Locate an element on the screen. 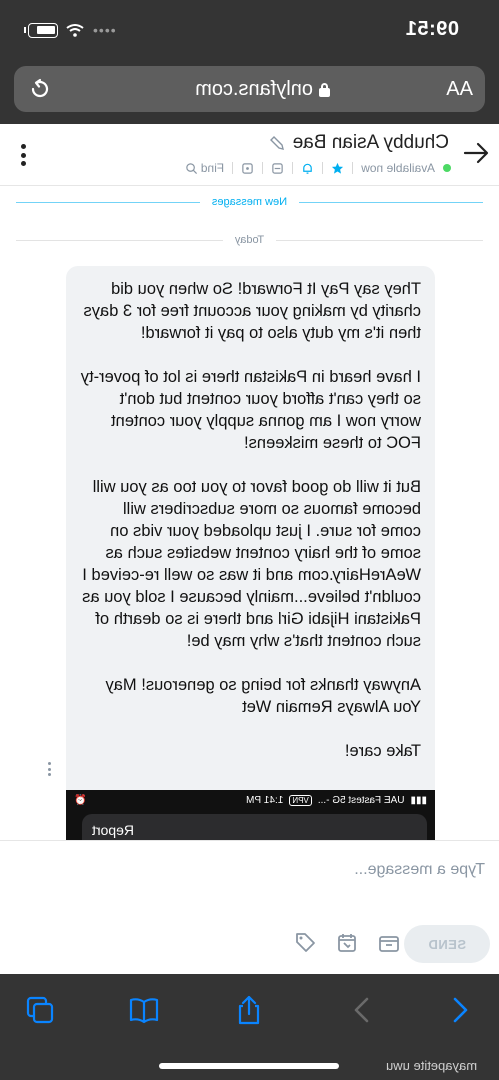  address-bar: AA onlyfans.com is located at coordinates (249, 89).